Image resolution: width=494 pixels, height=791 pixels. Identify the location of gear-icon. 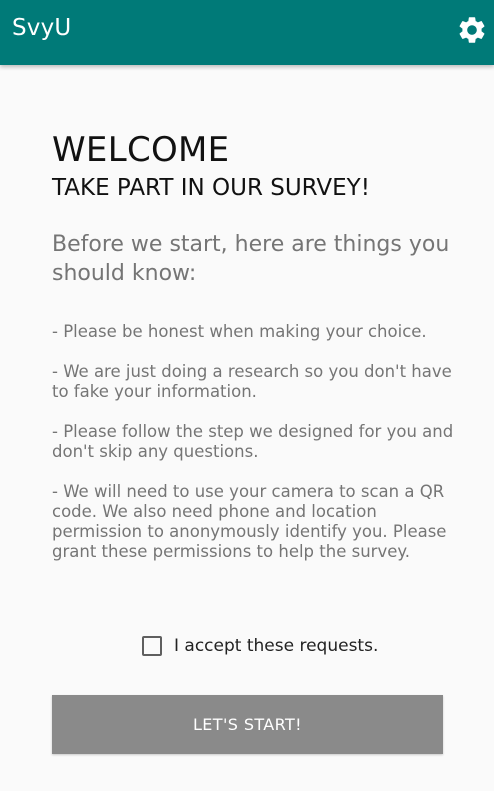
(472, 30).